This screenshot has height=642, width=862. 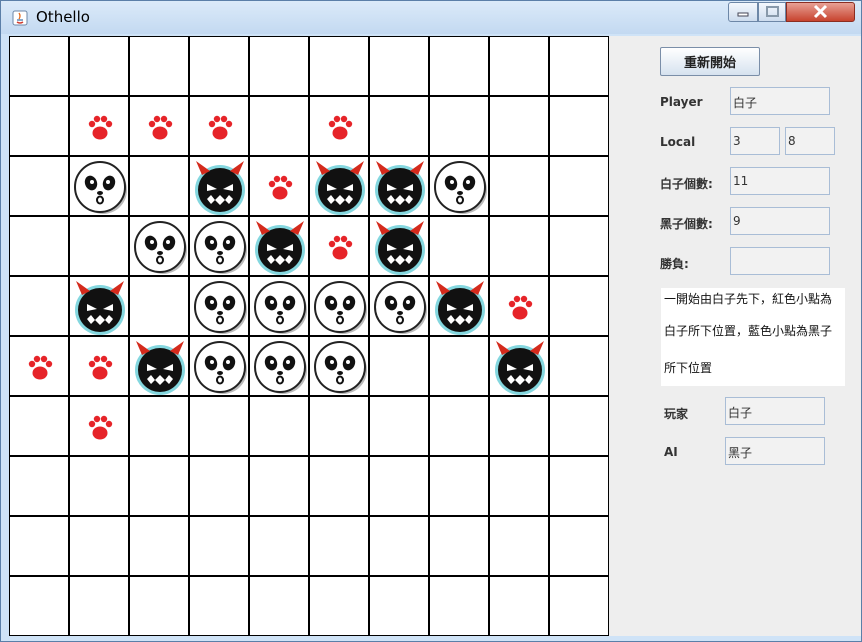 I want to click on white-count-field: 11, so click(x=780, y=181).